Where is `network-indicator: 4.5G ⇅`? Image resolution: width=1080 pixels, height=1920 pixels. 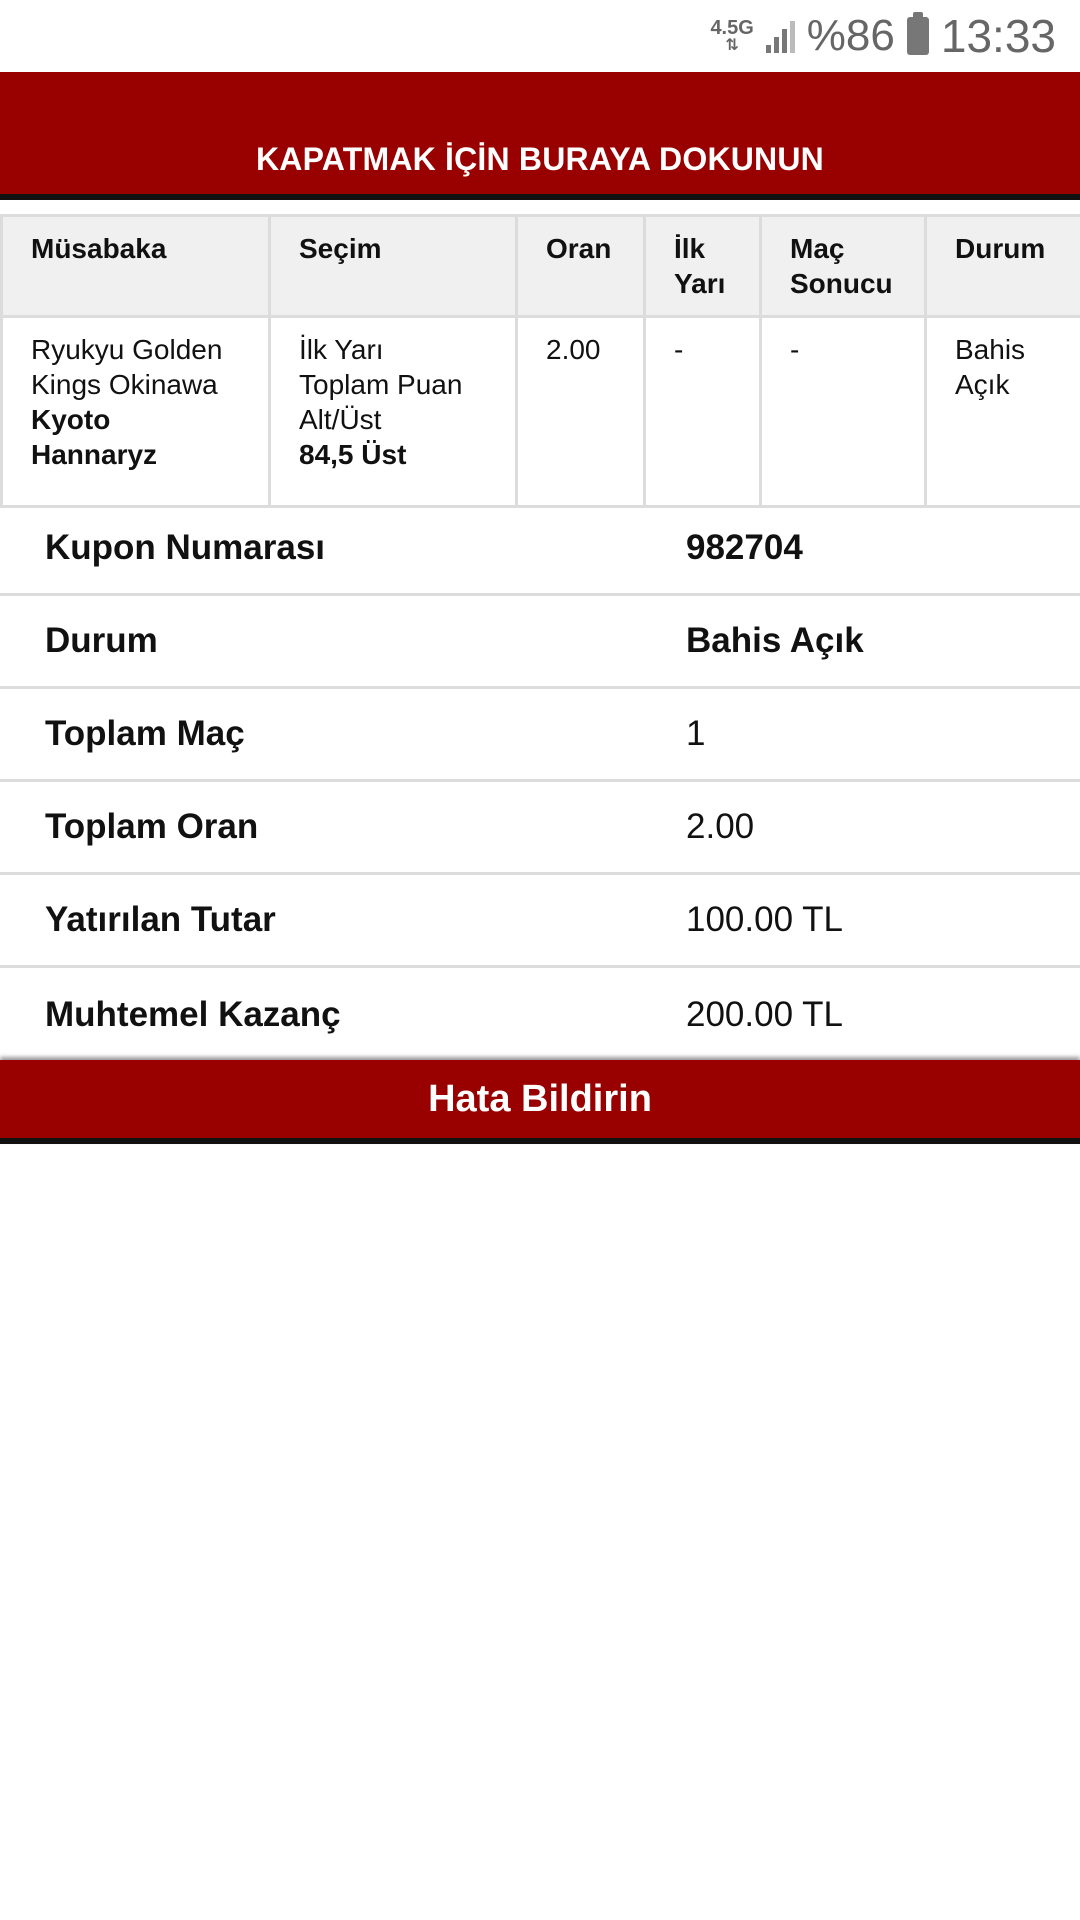 network-indicator: 4.5G ⇅ is located at coordinates (731, 36).